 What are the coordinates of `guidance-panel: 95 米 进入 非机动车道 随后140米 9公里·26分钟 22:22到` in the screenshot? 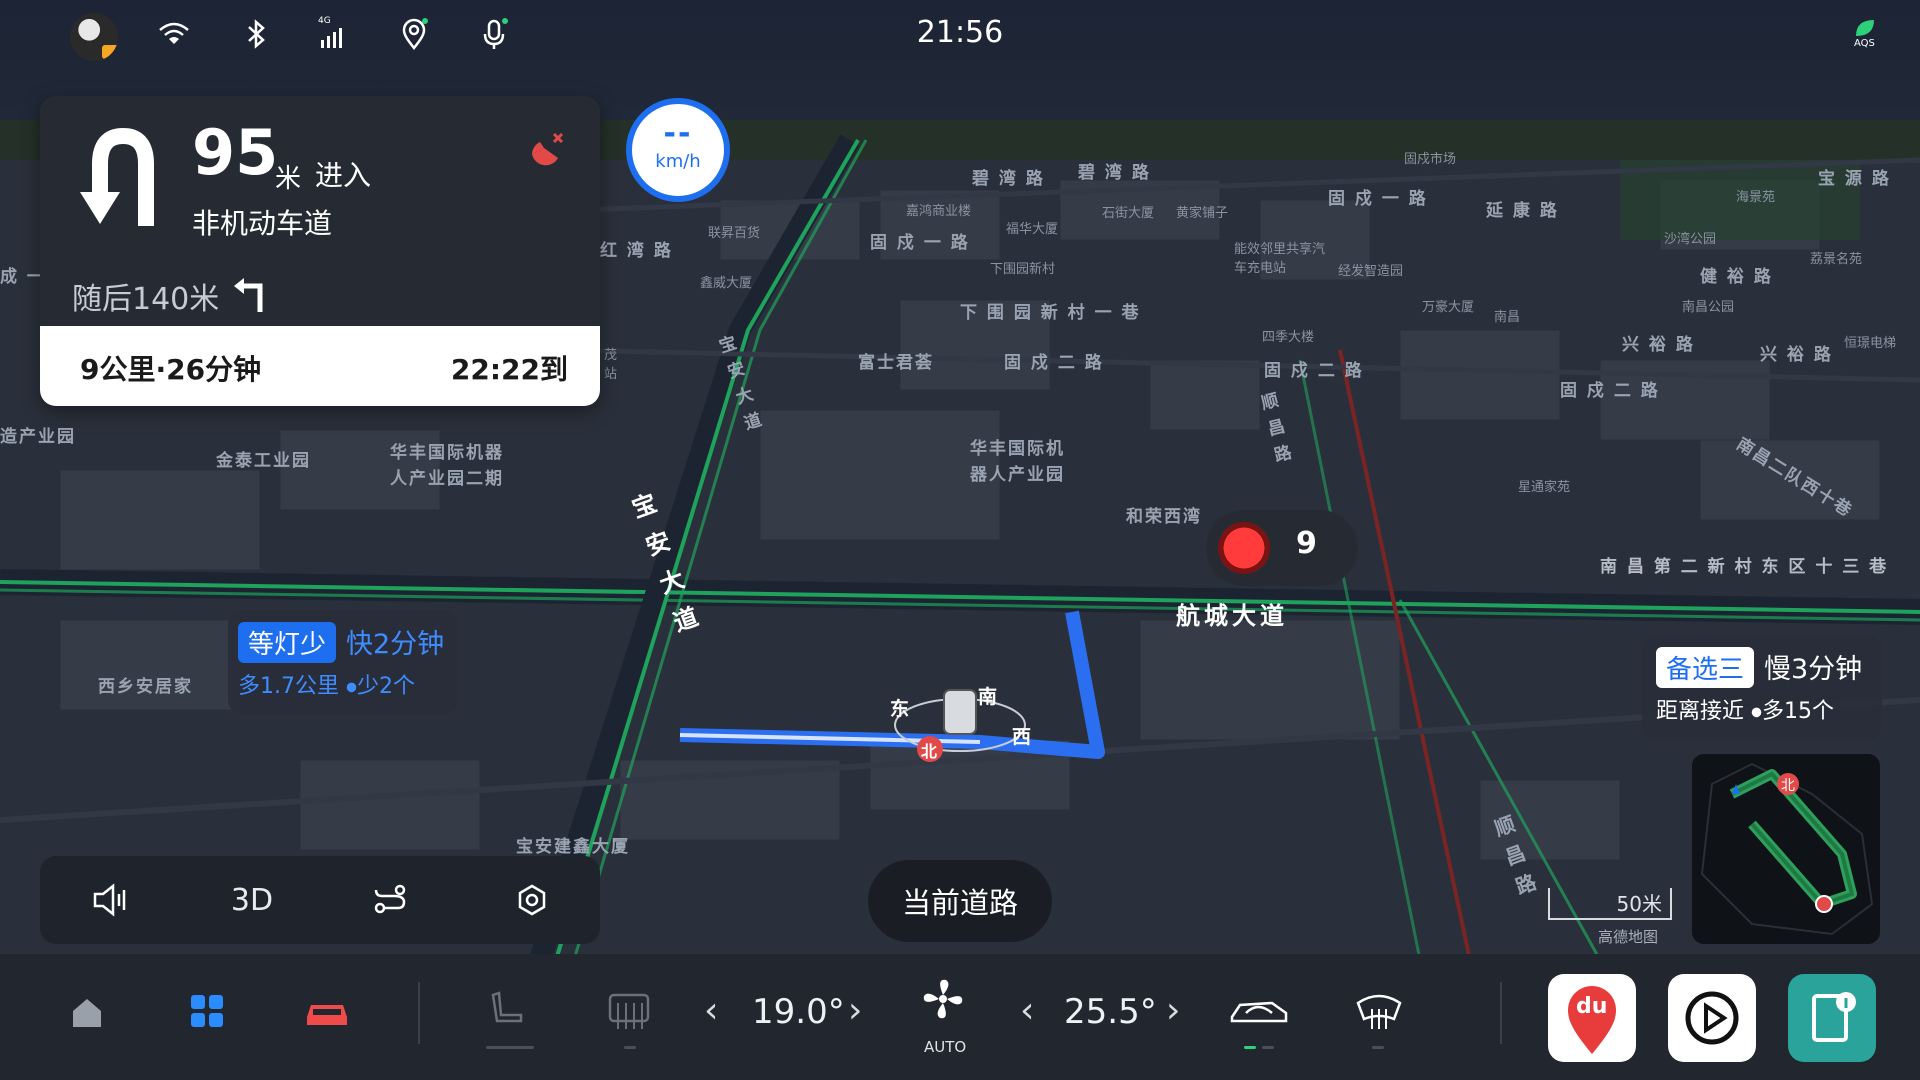 It's located at (320, 251).